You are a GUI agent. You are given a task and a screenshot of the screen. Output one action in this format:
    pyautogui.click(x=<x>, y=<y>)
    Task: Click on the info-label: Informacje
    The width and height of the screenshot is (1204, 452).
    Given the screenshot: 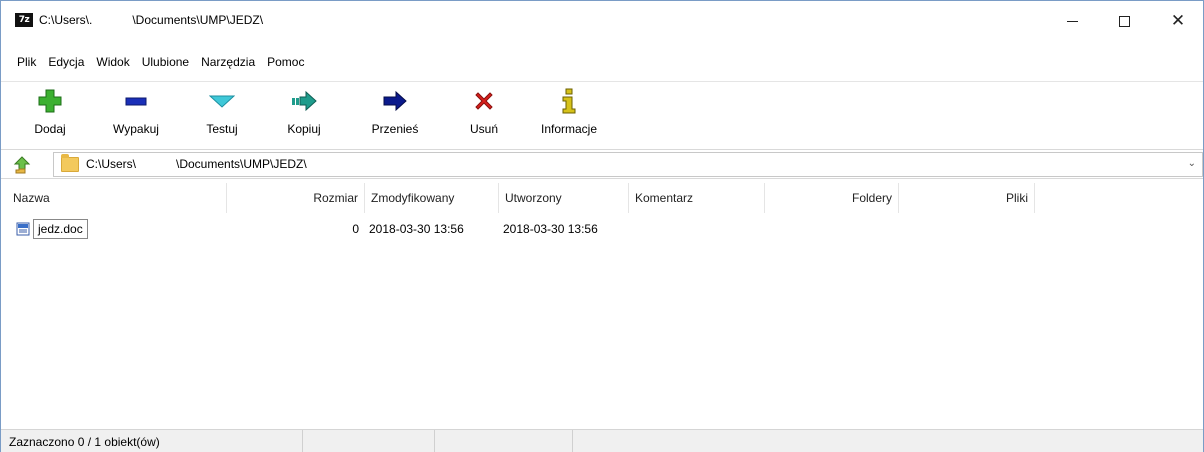 What is the action you would take?
    pyautogui.click(x=569, y=129)
    